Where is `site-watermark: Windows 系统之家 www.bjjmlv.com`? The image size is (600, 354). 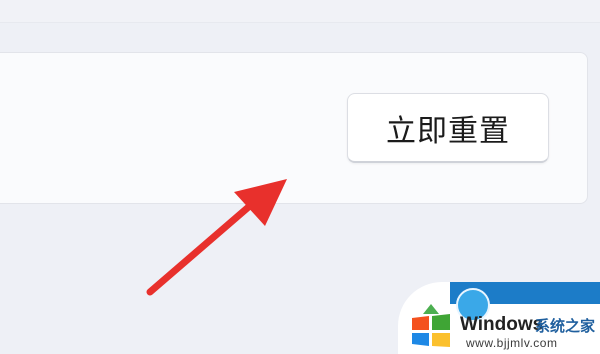
site-watermark: Windows 系统之家 www.bjjmlv.com is located at coordinates (499, 318).